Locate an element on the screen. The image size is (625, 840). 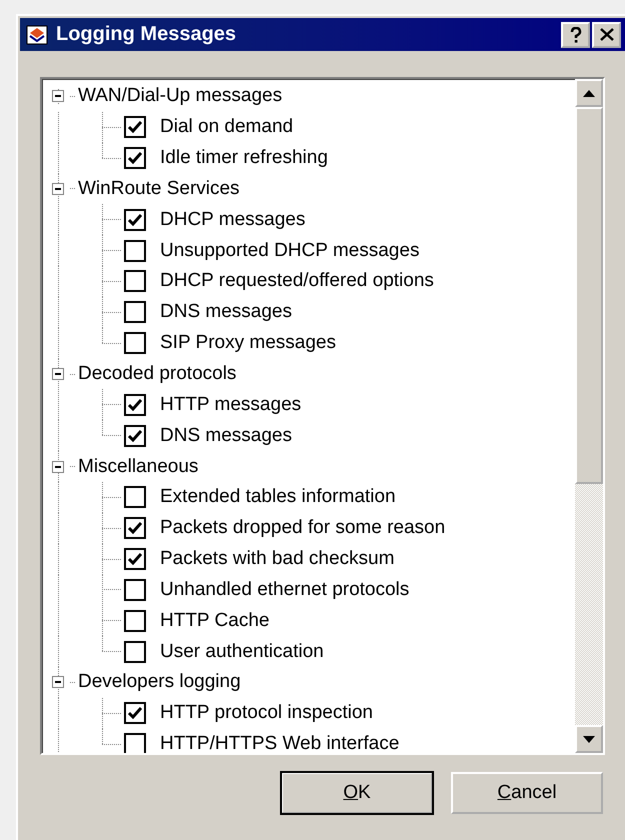
group-label: WinRoute Services is located at coordinates (158, 189).